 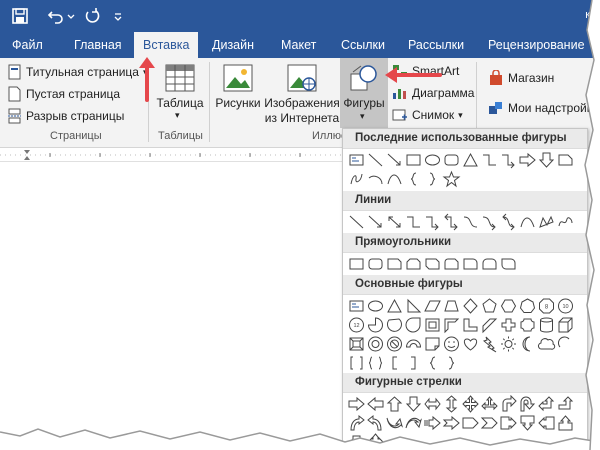 I want to click on tab-mailings: Рассылки, so click(x=436, y=45).